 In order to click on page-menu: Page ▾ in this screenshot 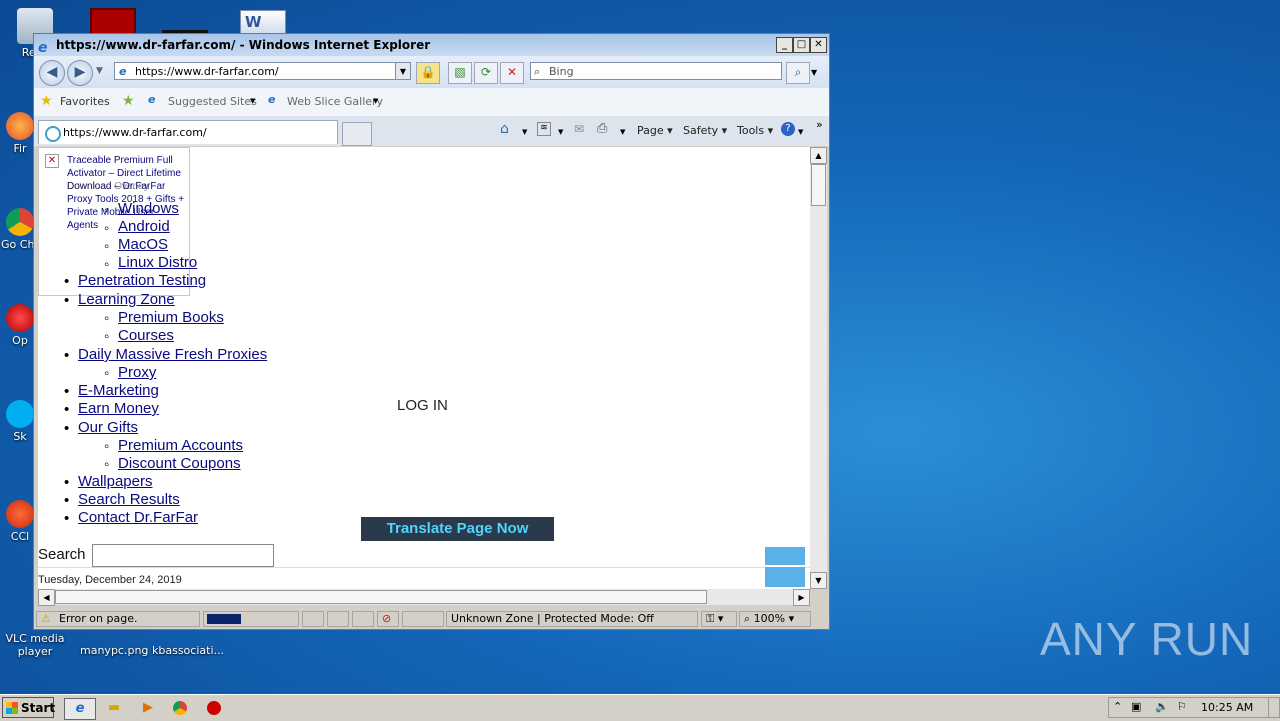, I will do `click(655, 130)`.